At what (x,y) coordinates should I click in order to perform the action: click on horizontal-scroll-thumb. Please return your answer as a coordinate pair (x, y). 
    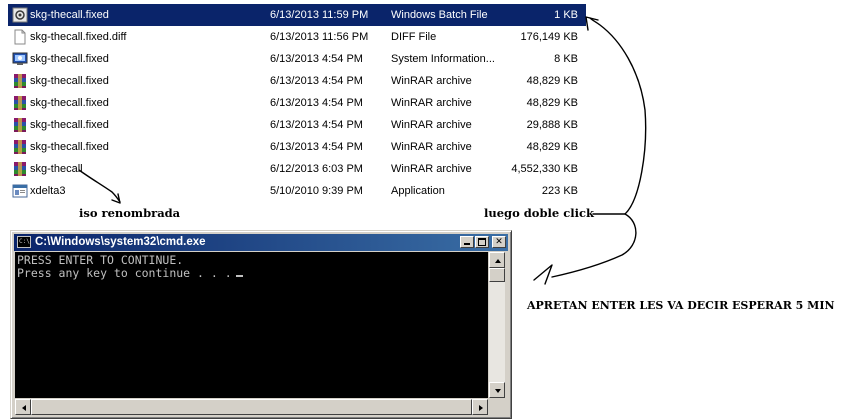
    Looking at the image, I should click on (251, 407).